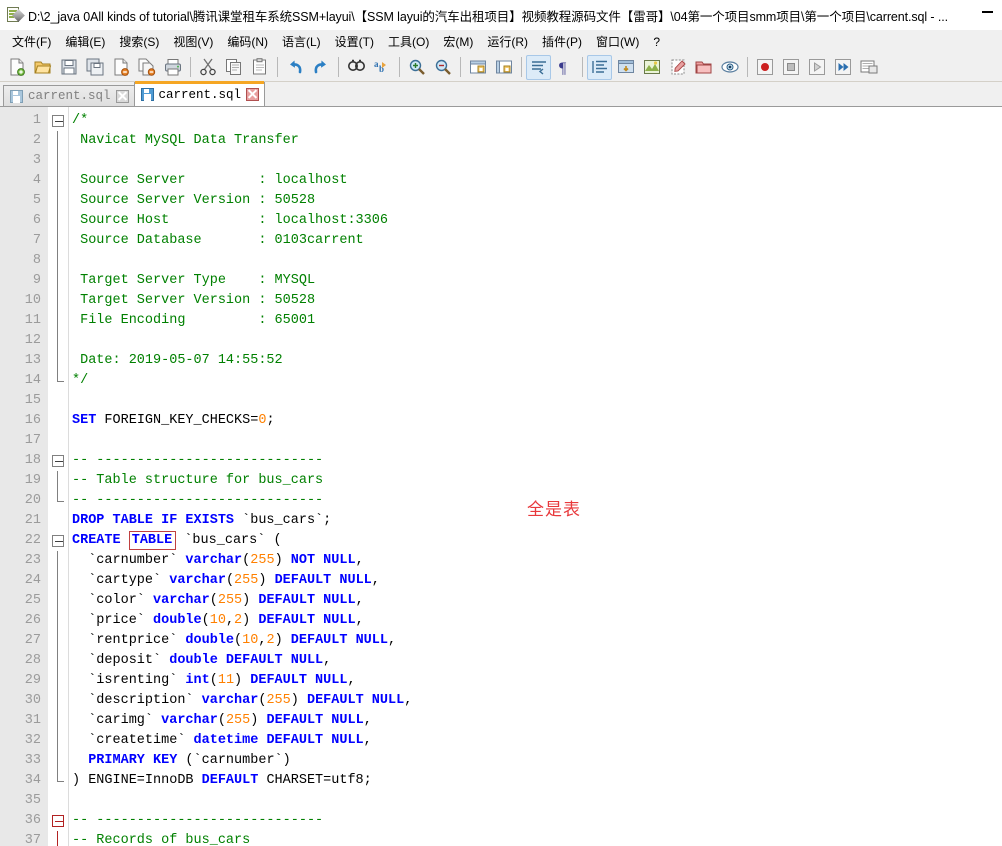 Image resolution: width=1002 pixels, height=846 pixels. I want to click on menu-item-4: 编码(N), so click(247, 41).